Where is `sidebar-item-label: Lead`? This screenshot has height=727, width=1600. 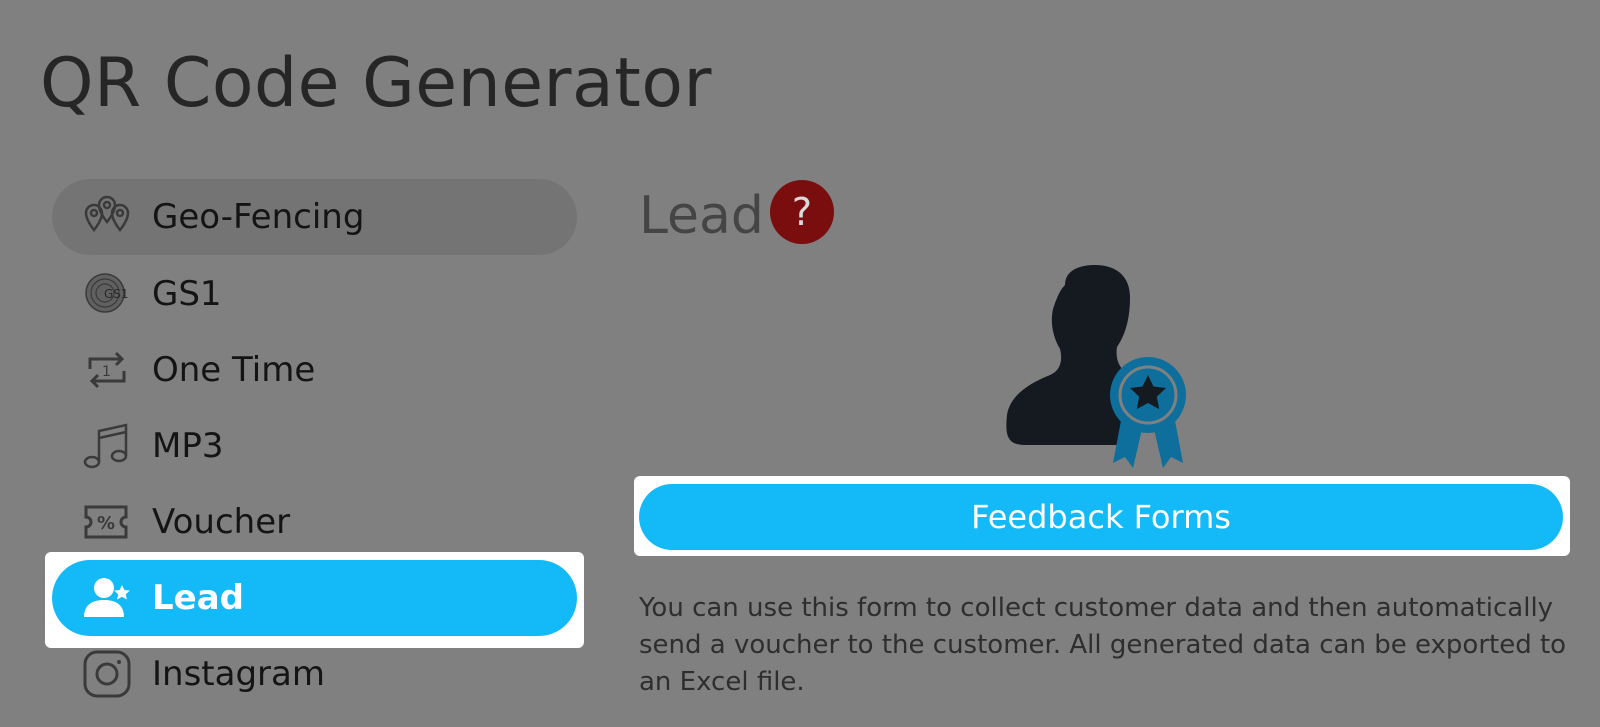 sidebar-item-label: Lead is located at coordinates (198, 598).